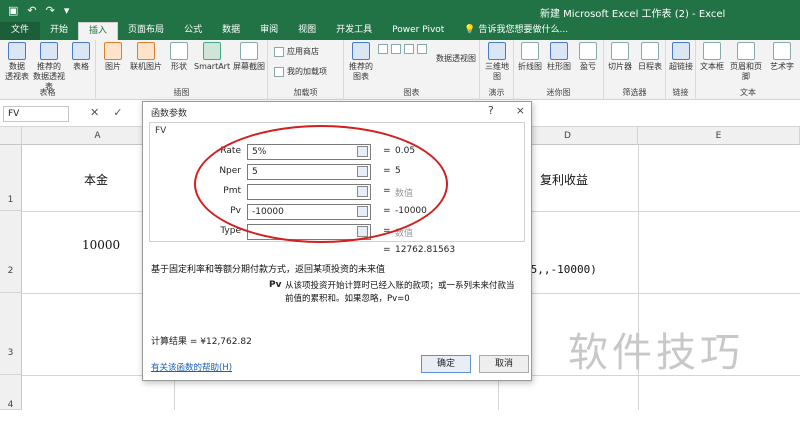 This screenshot has width=800, height=435. I want to click on column-sparkline-button: 柱形图, so click(559, 57).